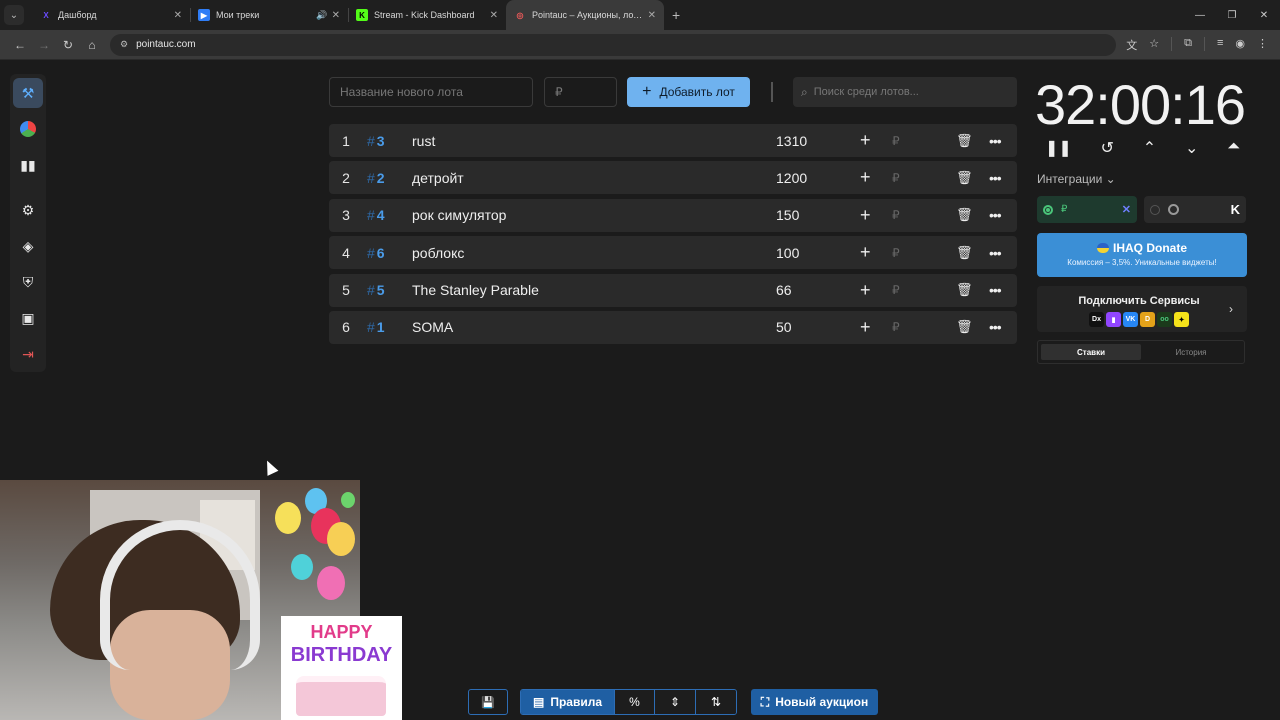 The height and width of the screenshot is (720, 1280). Describe the element at coordinates (1200, 15) in the screenshot. I see `minimize-icon: —` at that location.